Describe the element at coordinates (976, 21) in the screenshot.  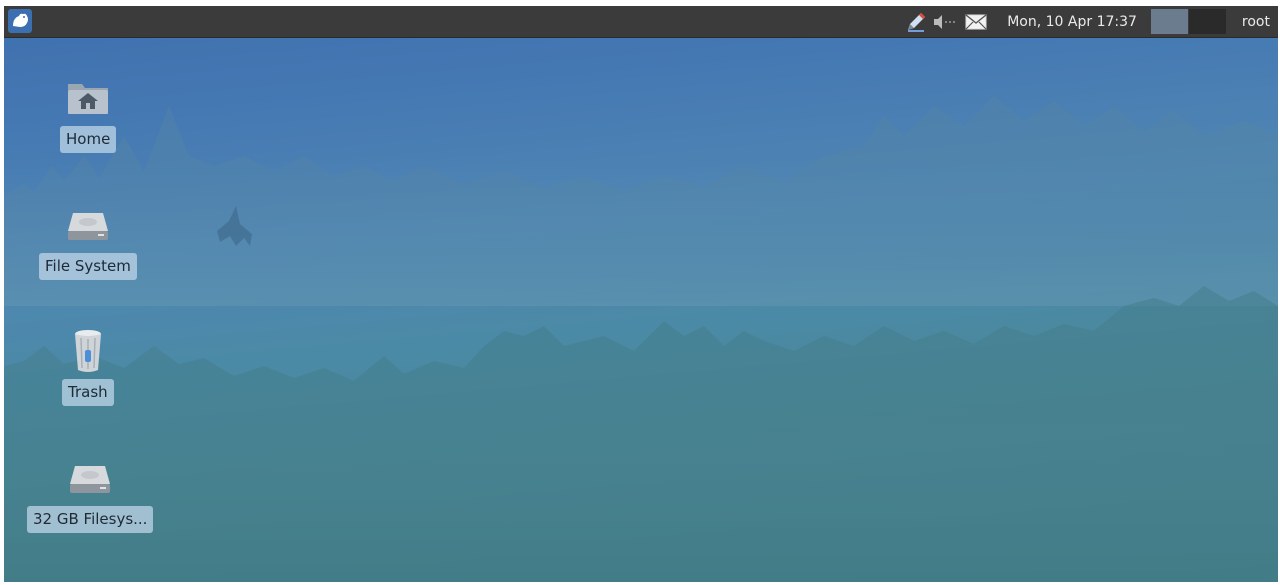
I see `mail-icon` at that location.